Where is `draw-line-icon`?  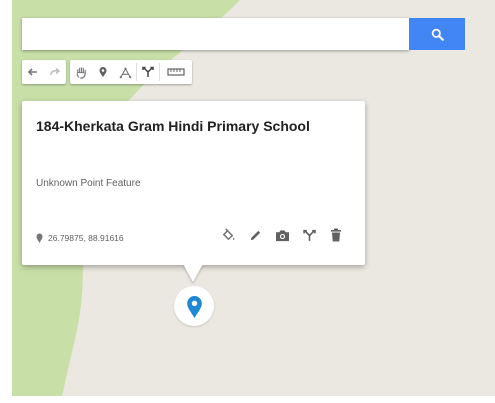 draw-line-icon is located at coordinates (125, 72).